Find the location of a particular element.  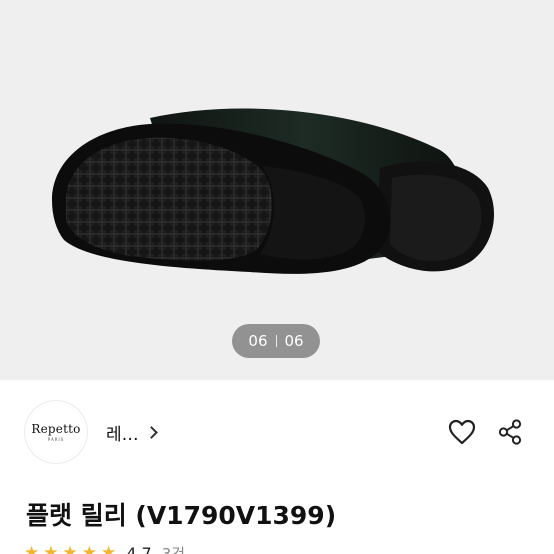

rating-row: ★ ★ ★ ★ ★ 4.7 3건 is located at coordinates (104, 548).